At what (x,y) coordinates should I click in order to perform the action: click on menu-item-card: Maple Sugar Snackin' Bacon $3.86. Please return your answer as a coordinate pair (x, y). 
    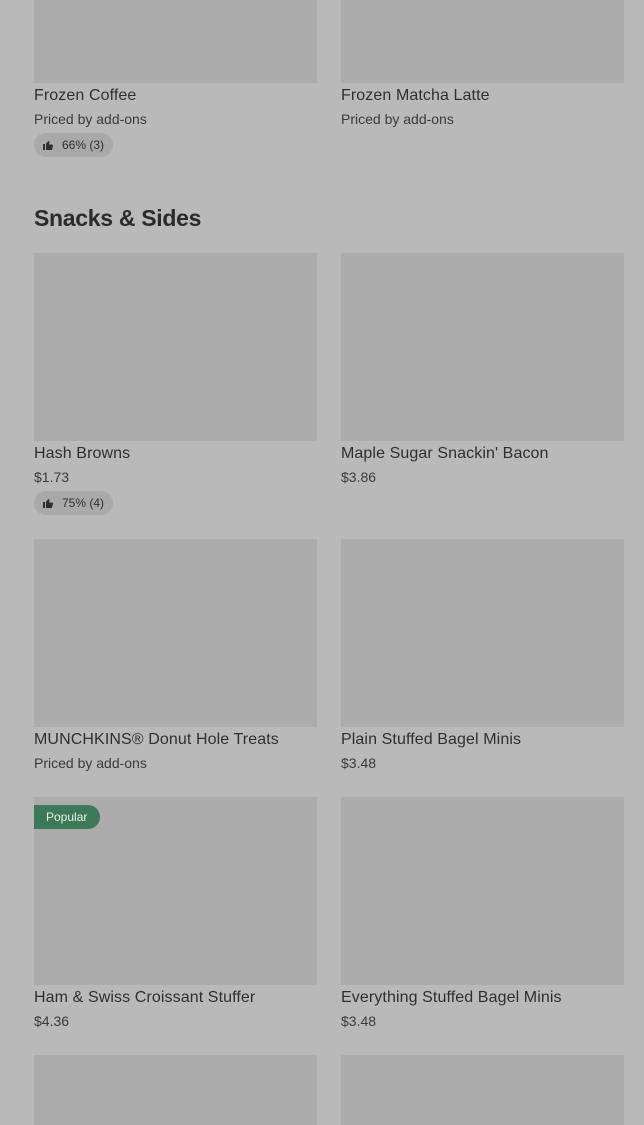
    Looking at the image, I should click on (482, 369).